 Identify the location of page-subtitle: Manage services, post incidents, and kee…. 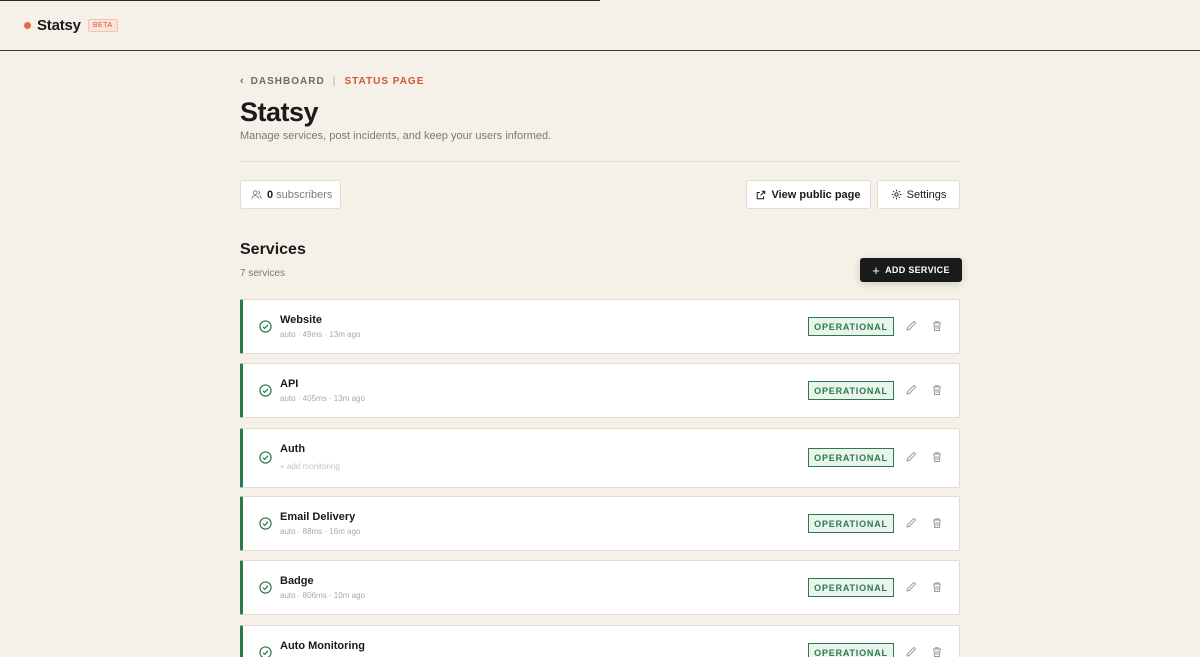
(396, 136).